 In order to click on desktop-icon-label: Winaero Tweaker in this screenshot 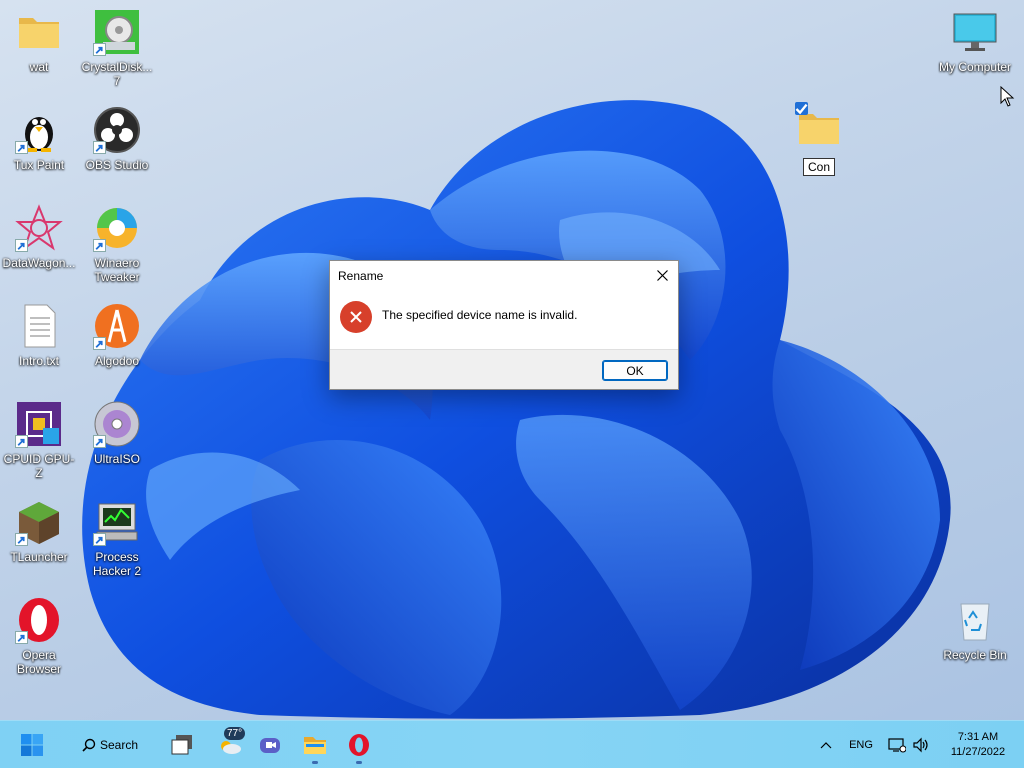, I will do `click(117, 270)`.